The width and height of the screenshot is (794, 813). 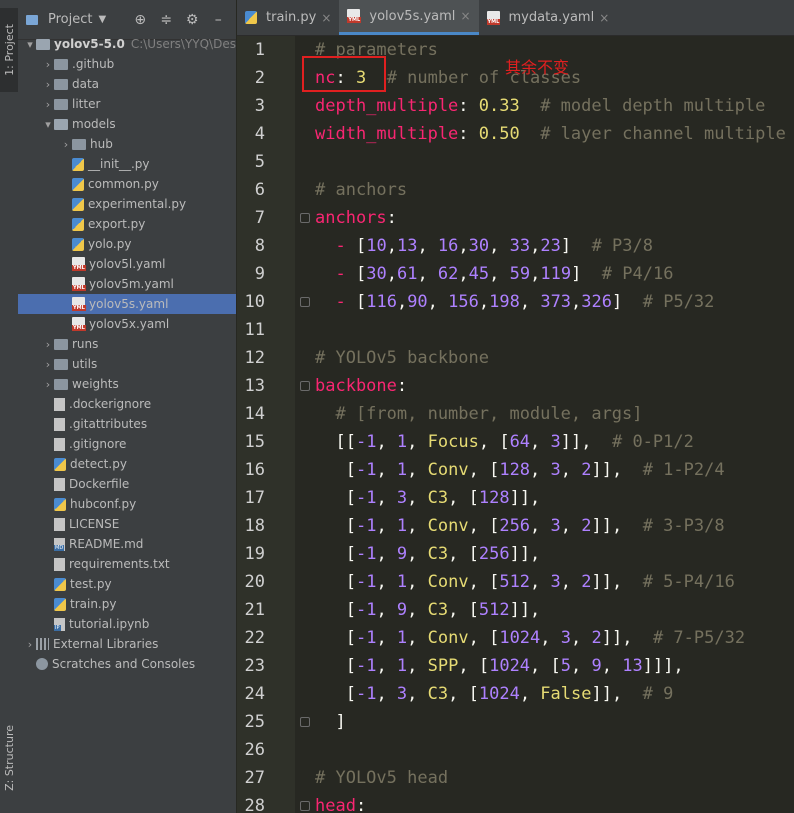 What do you see at coordinates (597, 302) in the screenshot?
I see `code-token: 326` at bounding box center [597, 302].